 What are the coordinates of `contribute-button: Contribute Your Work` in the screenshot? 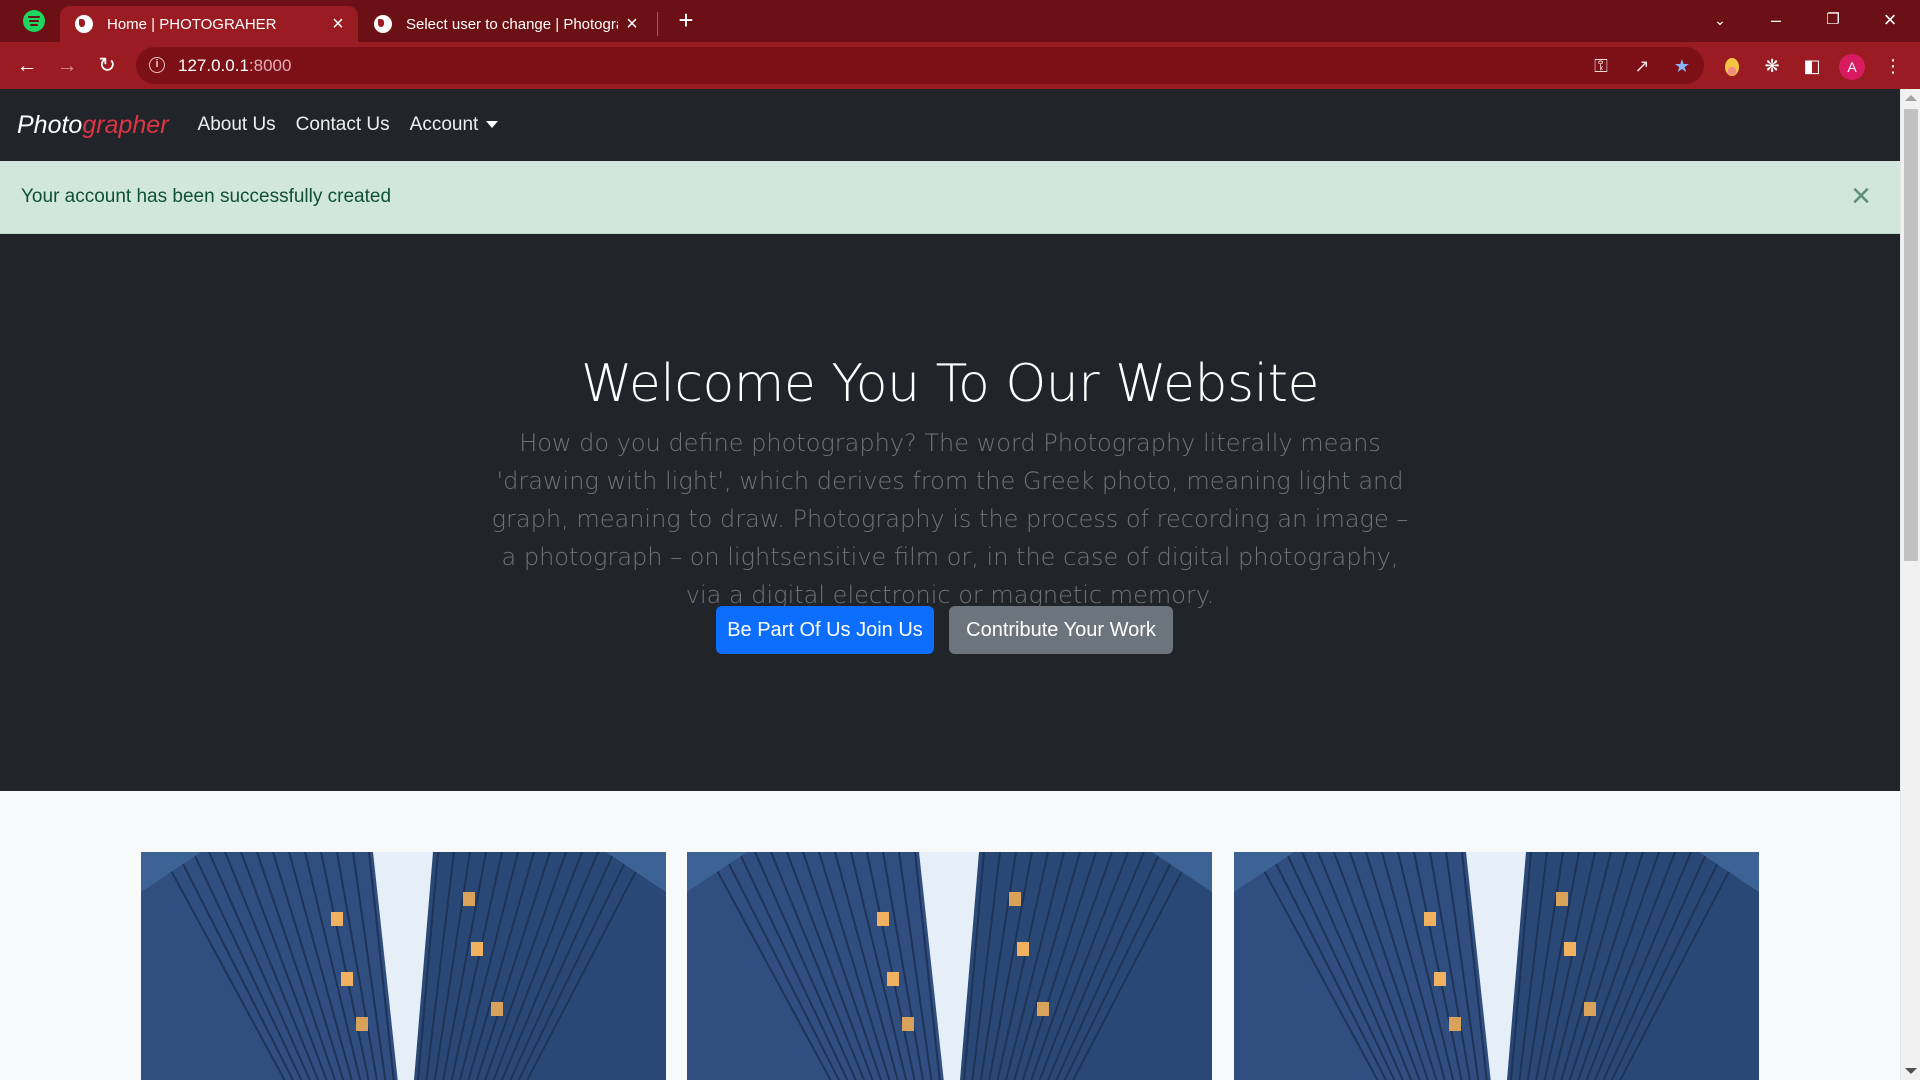 It's located at (1061, 630).